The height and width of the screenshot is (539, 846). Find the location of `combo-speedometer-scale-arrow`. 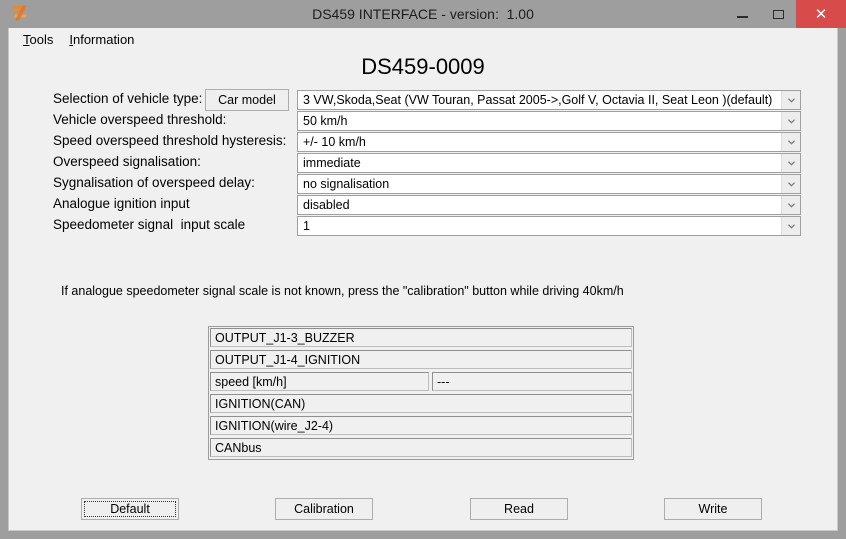

combo-speedometer-scale-arrow is located at coordinates (790, 226).